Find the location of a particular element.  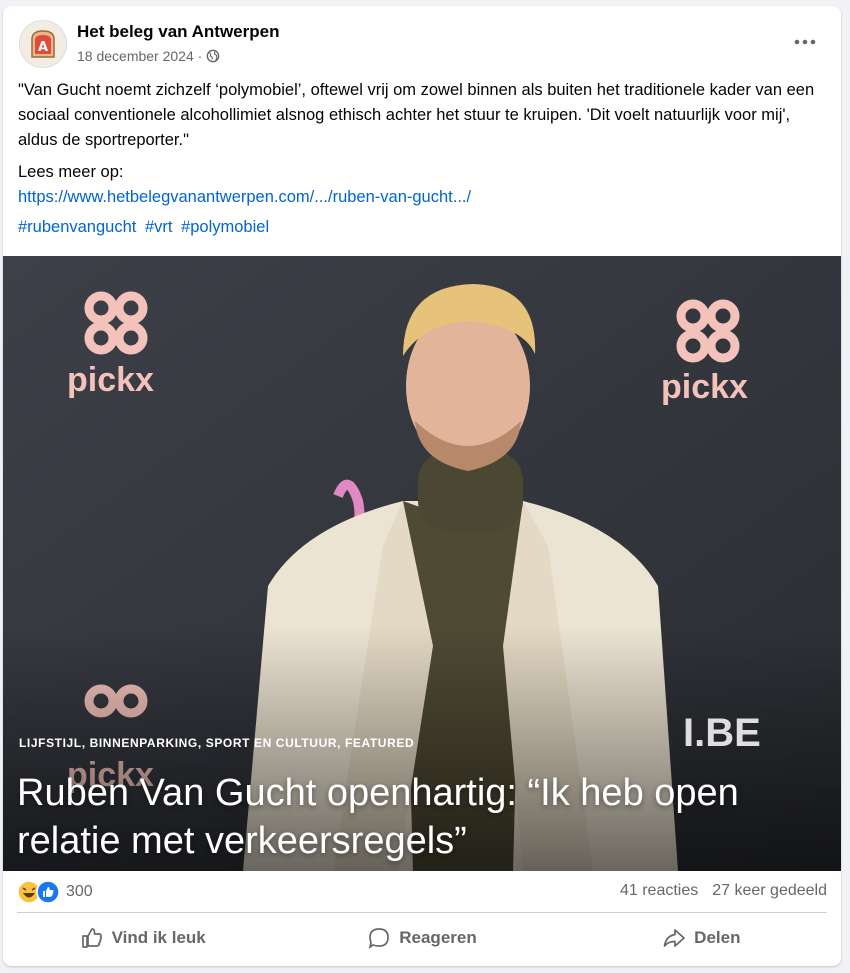

svg-text: A is located at coordinates (43, 47).